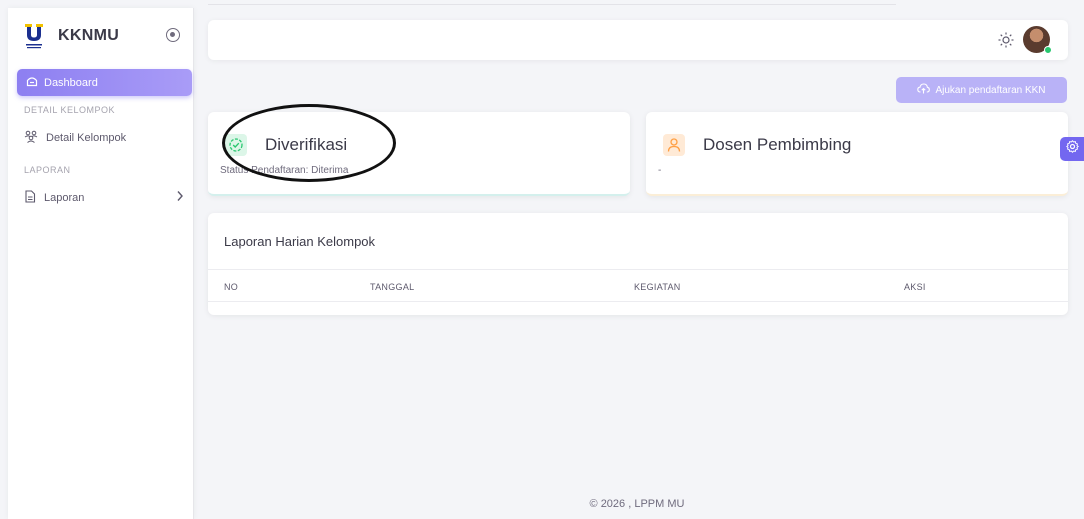 The image size is (1084, 519). Describe the element at coordinates (71, 82) in the screenshot. I see `sidebar-item-label: Dashboard` at that location.